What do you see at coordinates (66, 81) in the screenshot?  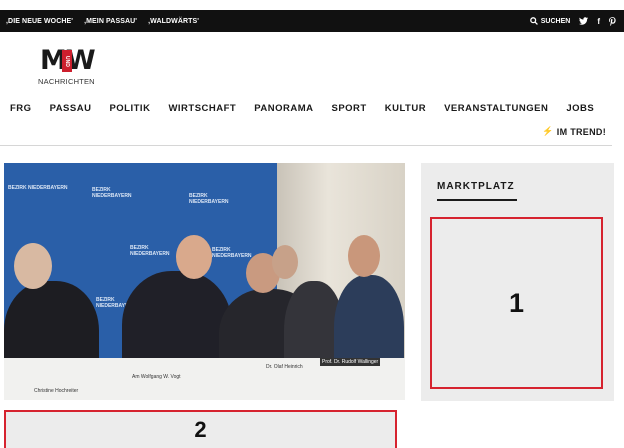 I see `logo-subtitle: NACHRICHTEN` at bounding box center [66, 81].